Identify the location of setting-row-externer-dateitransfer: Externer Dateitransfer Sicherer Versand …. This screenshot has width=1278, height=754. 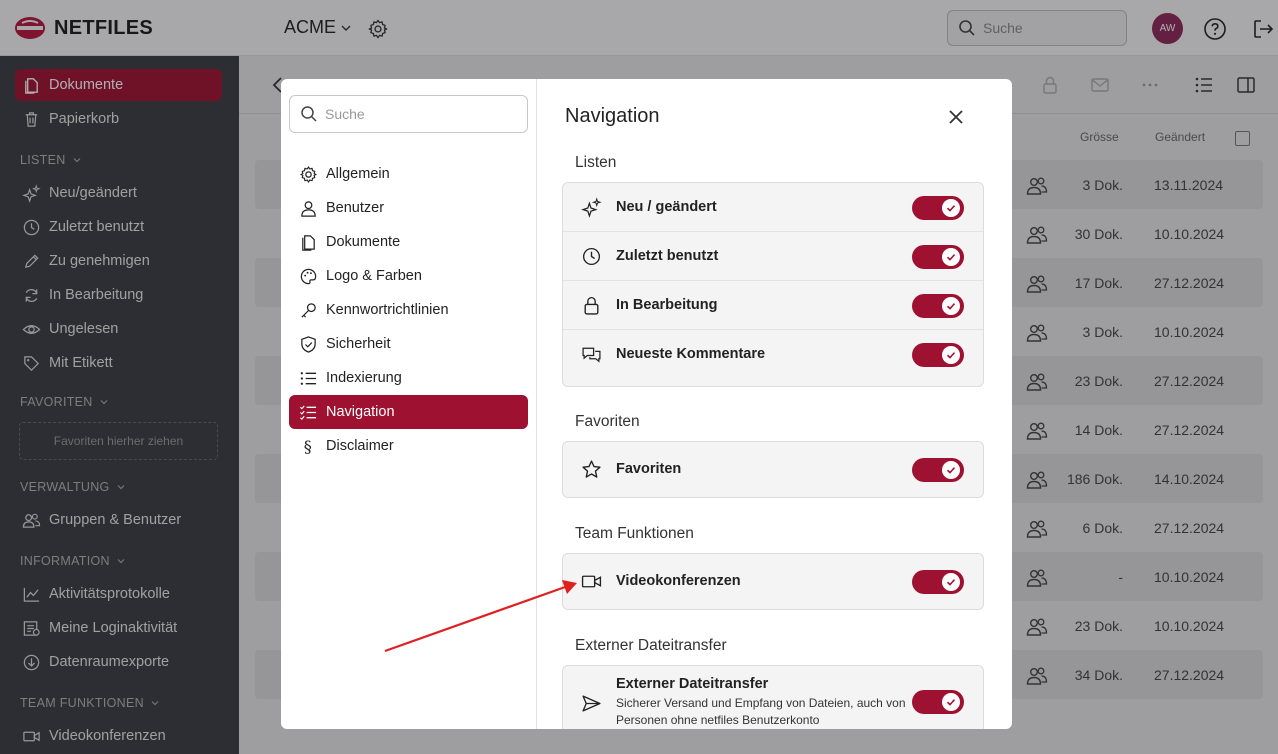
(773, 697).